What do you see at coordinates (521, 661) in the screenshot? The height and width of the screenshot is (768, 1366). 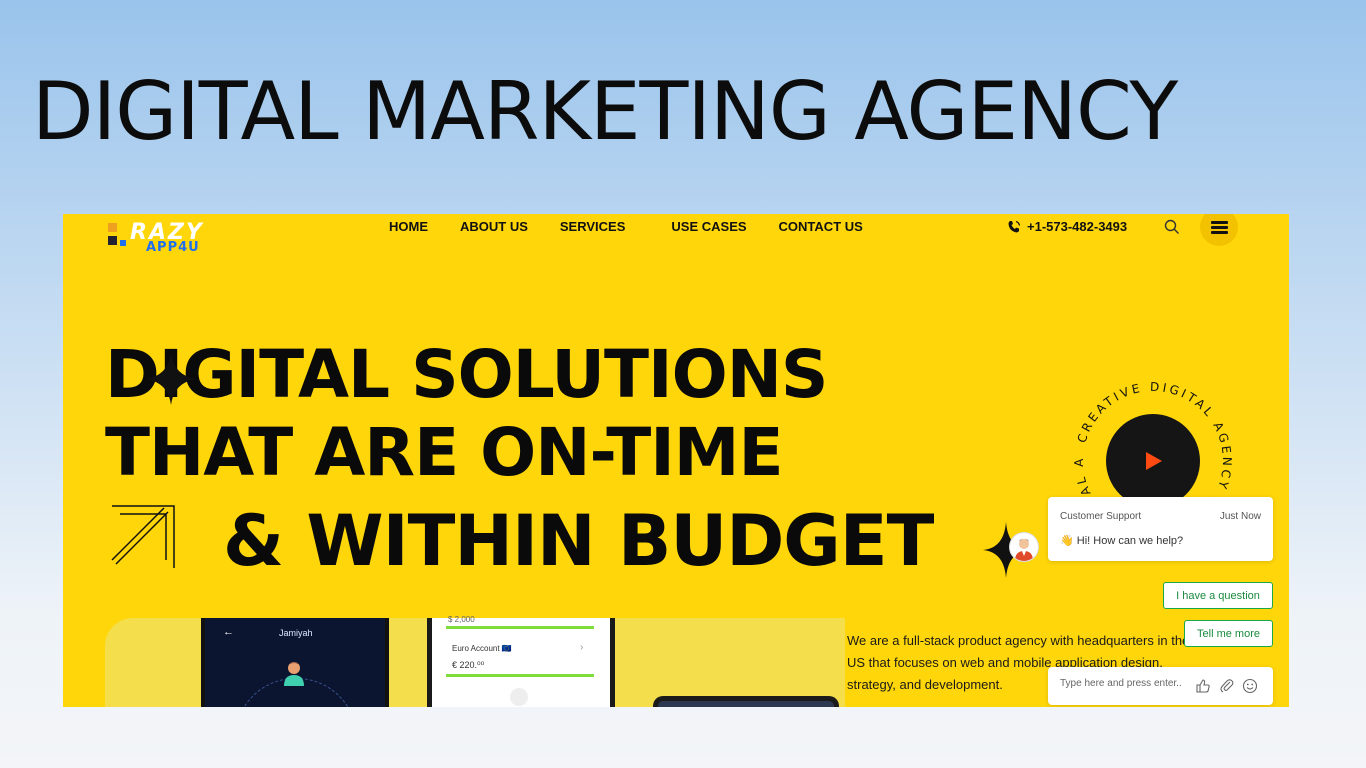 I see `phone-mockup: $ 2,000 Euro Account 🇪🇺 › € 220.⁰⁰` at bounding box center [521, 661].